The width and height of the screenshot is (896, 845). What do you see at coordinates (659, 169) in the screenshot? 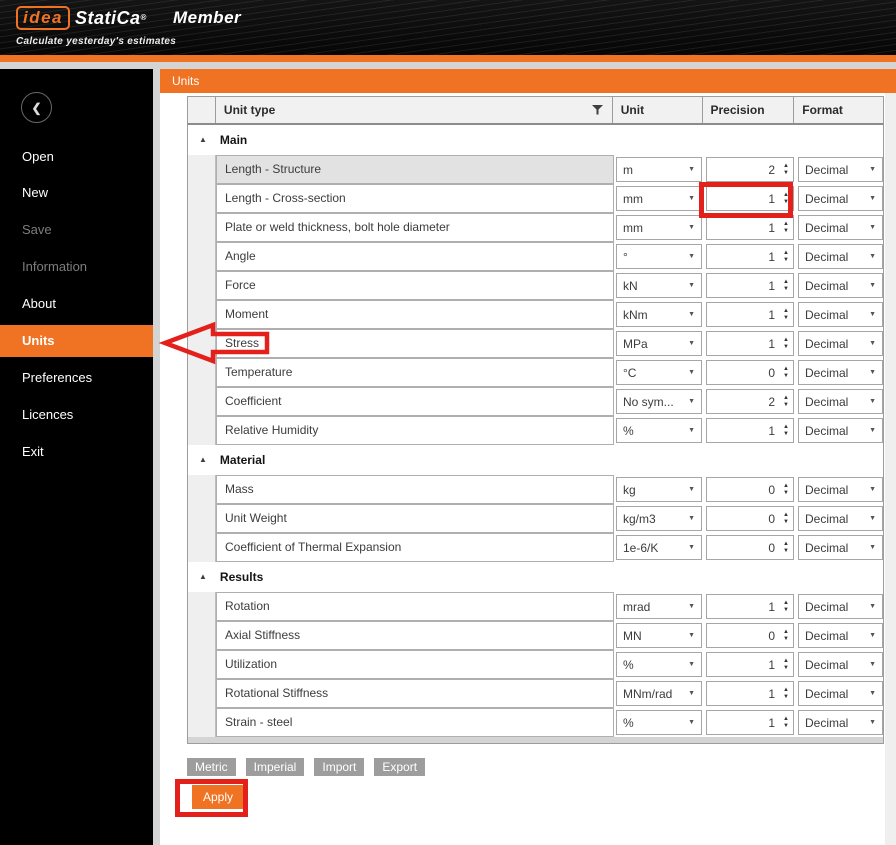
I see `unit-select: m ▼` at bounding box center [659, 169].